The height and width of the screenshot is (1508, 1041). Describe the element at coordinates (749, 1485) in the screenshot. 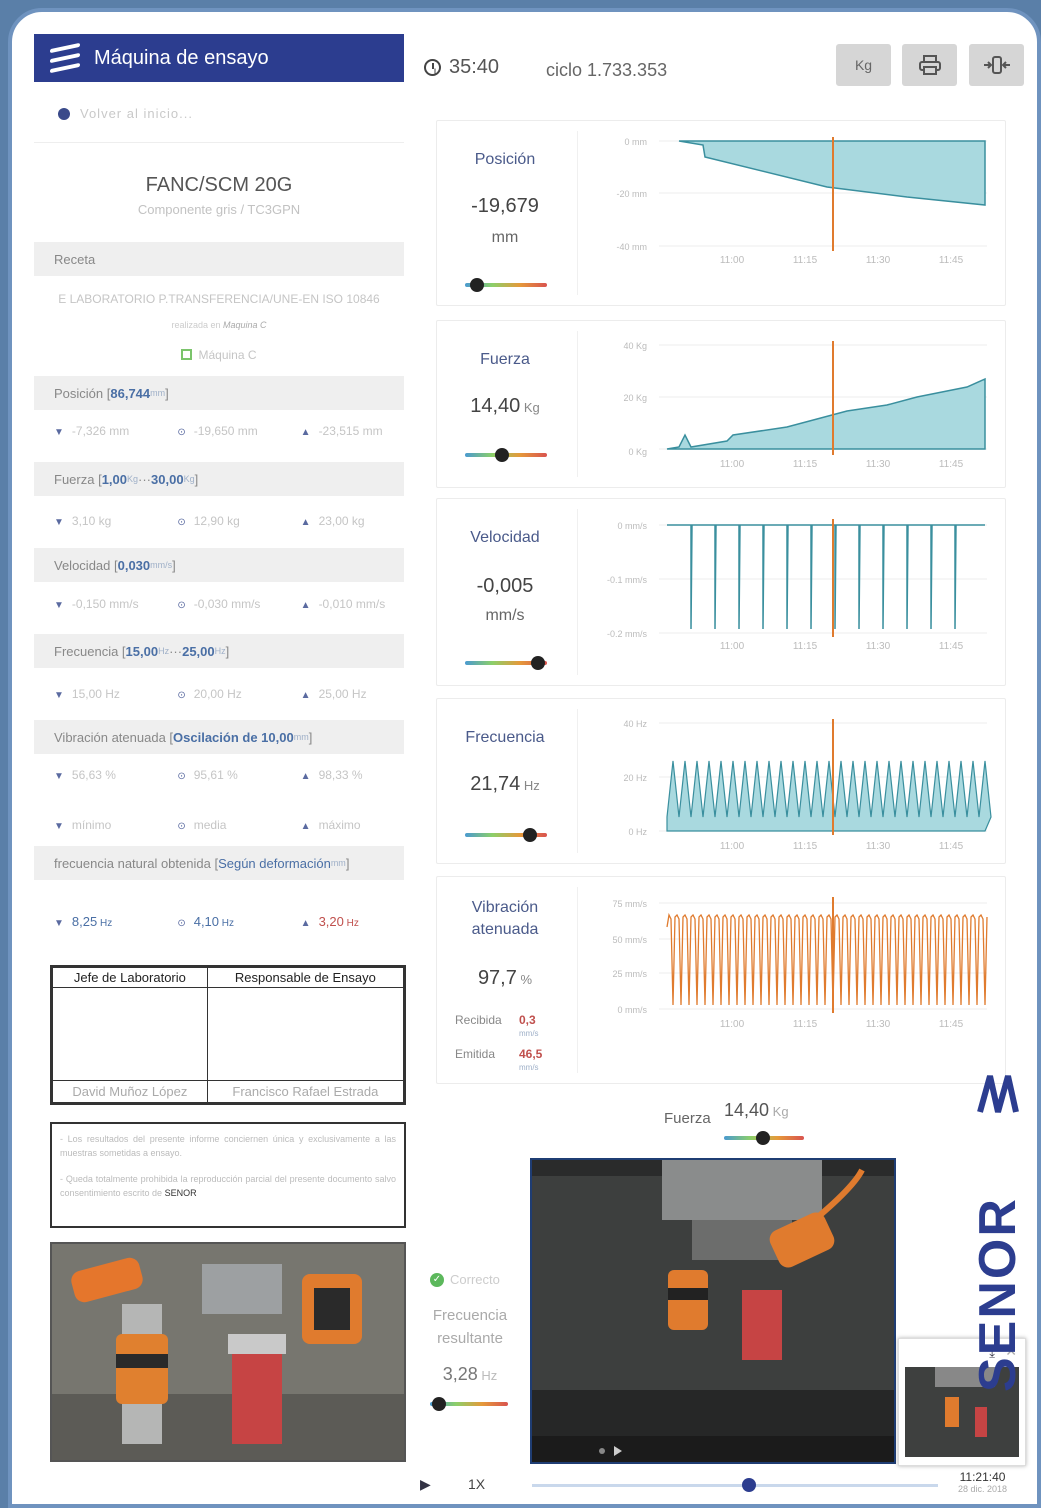

I see `timeline-knob` at that location.